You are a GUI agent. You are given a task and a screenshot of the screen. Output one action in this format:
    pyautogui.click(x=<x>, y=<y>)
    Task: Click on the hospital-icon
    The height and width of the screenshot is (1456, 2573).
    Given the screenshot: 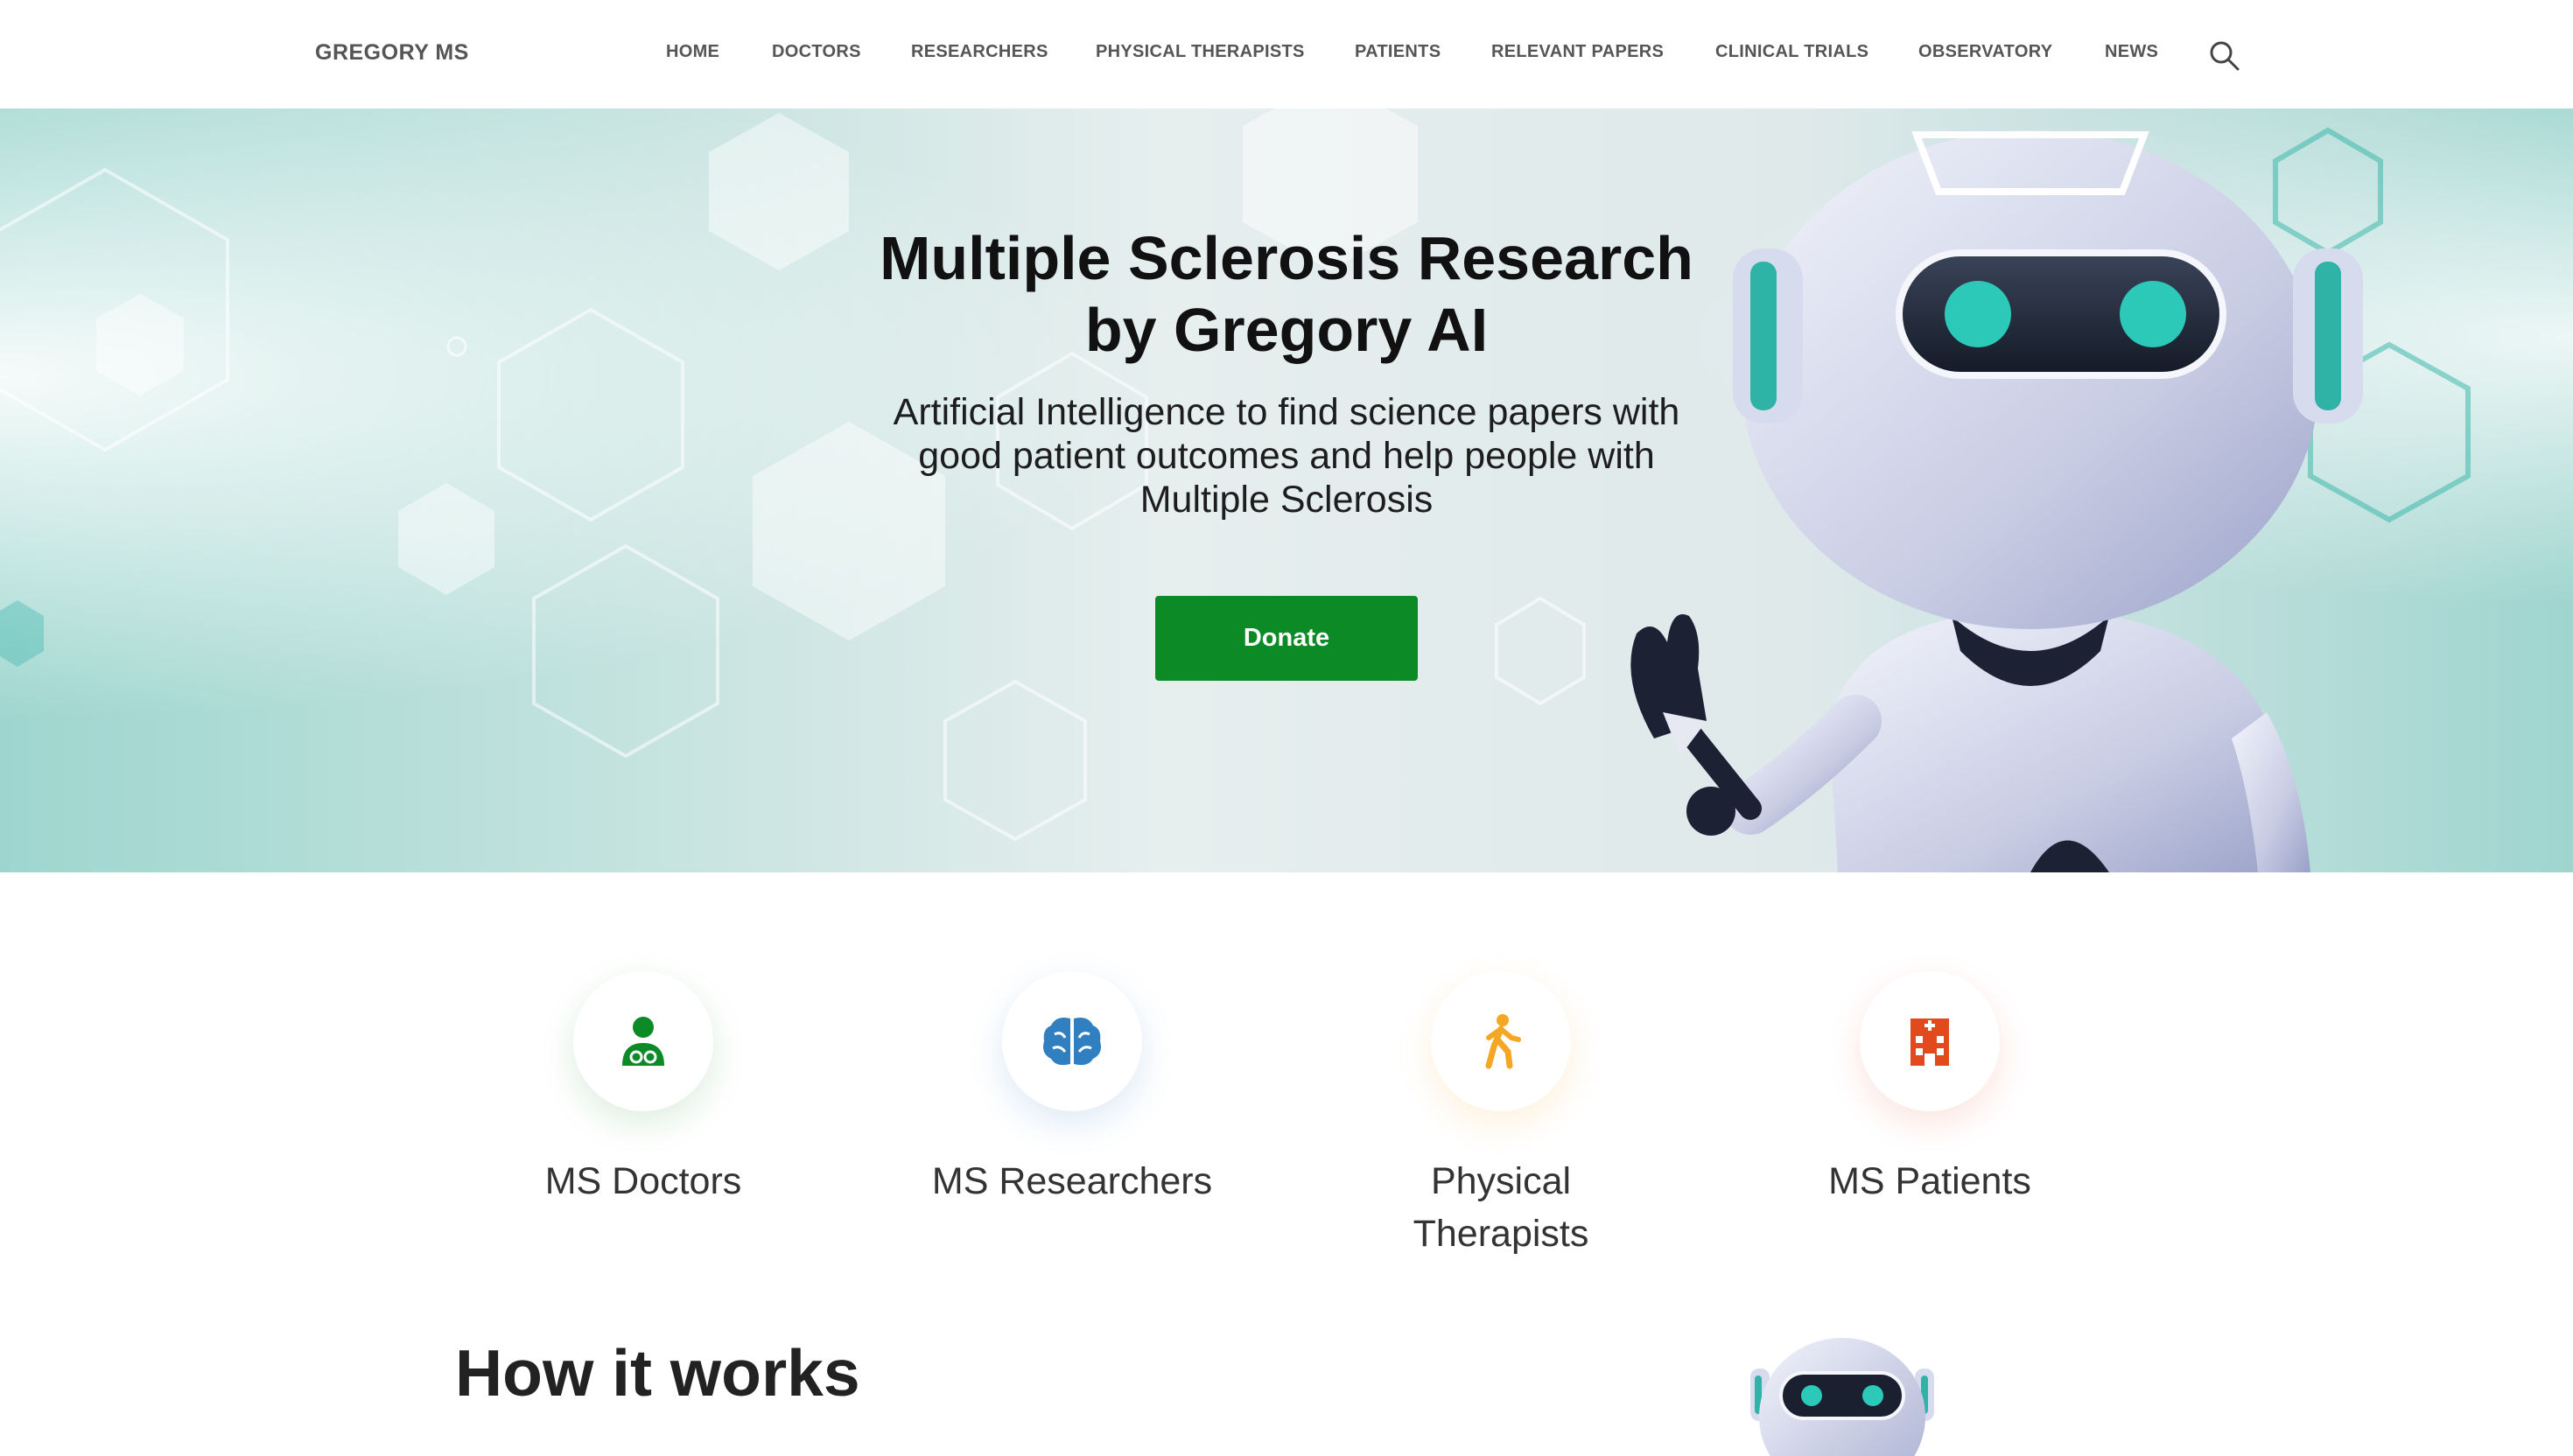 What is the action you would take?
    pyautogui.click(x=1929, y=1042)
    